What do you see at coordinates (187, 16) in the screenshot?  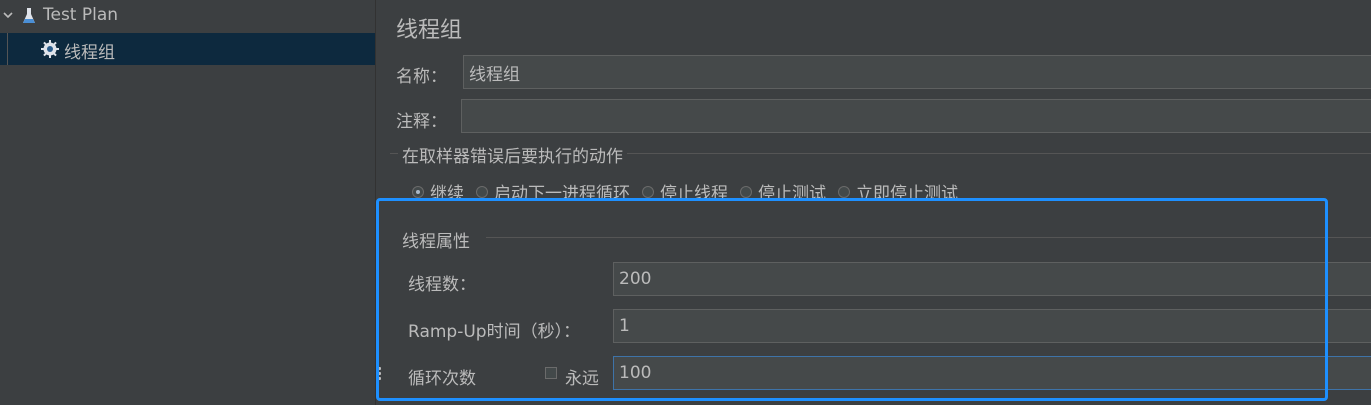 I see `tree-node-test-plan: Test Plan` at bounding box center [187, 16].